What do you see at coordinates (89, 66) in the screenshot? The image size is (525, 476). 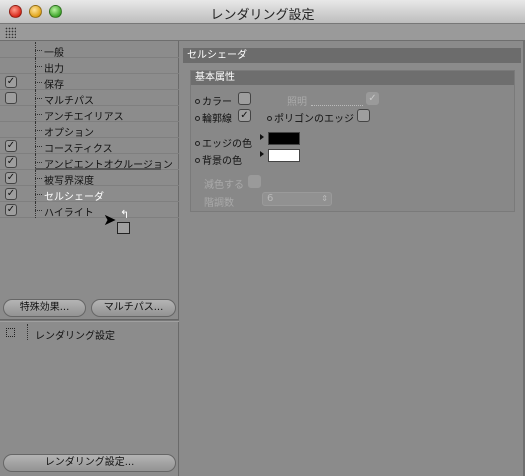 I see `tree-item-output: 出力` at bounding box center [89, 66].